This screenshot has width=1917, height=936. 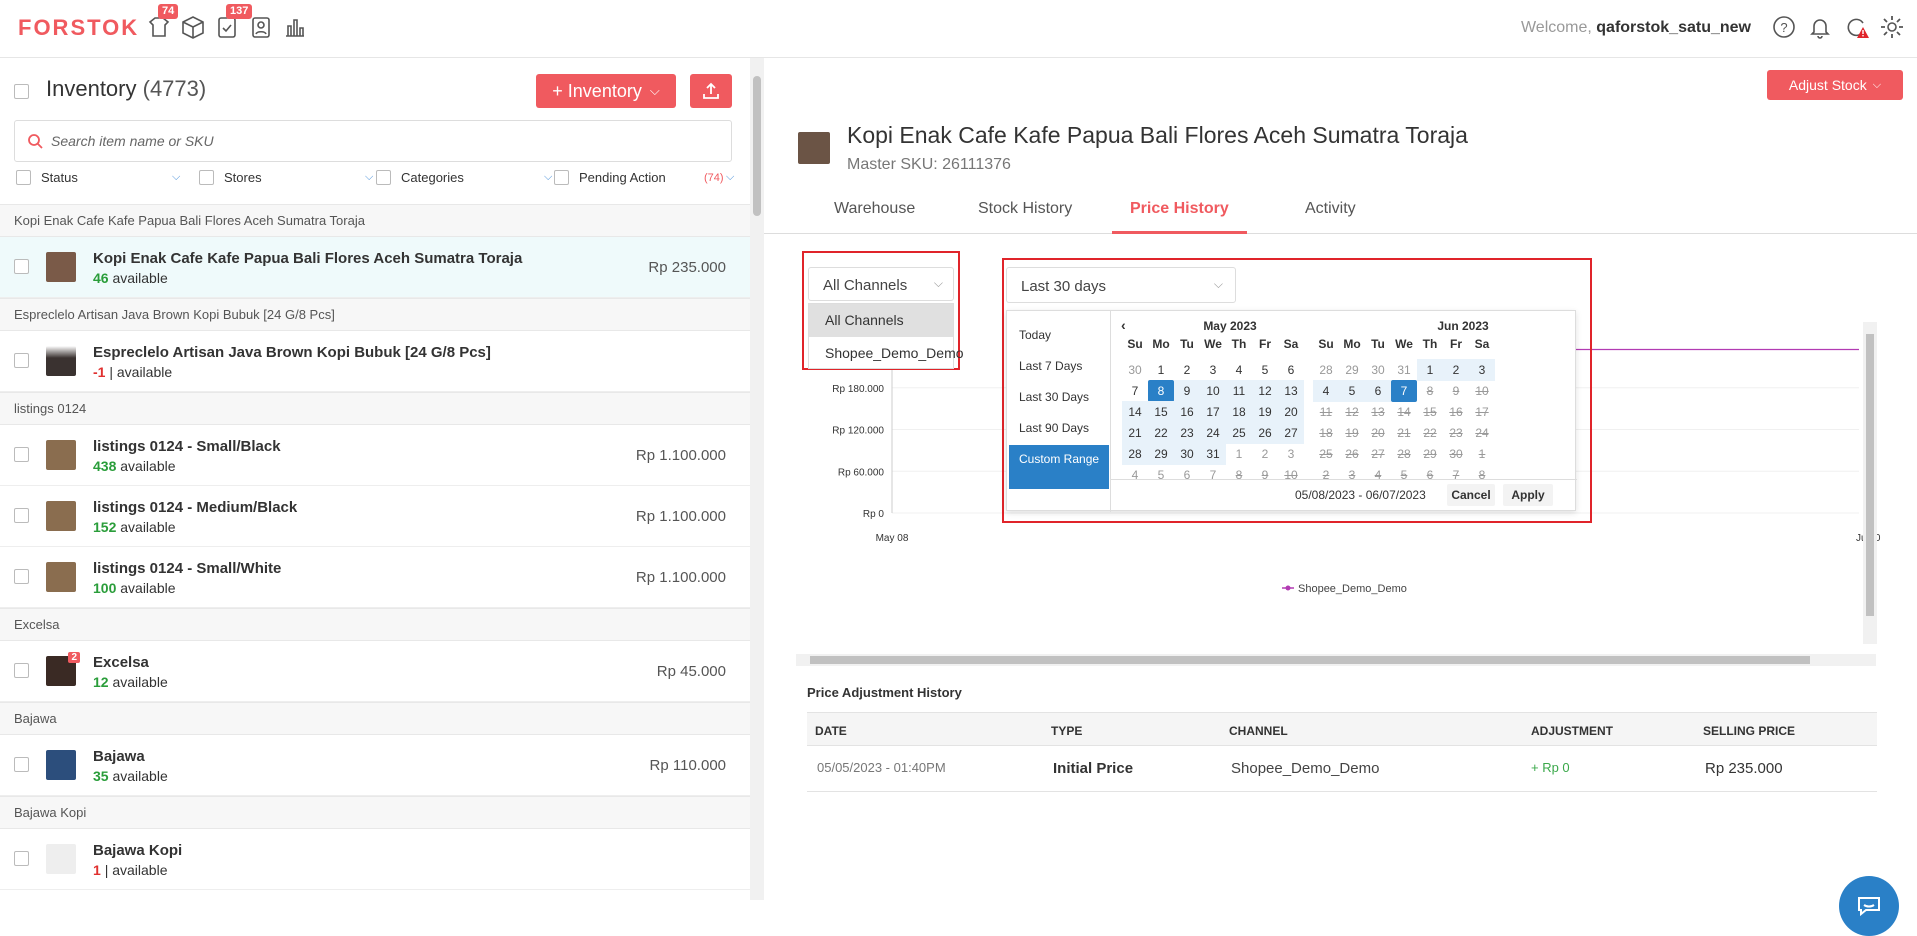 I want to click on calendar-day: 28, so click(x=1326, y=370).